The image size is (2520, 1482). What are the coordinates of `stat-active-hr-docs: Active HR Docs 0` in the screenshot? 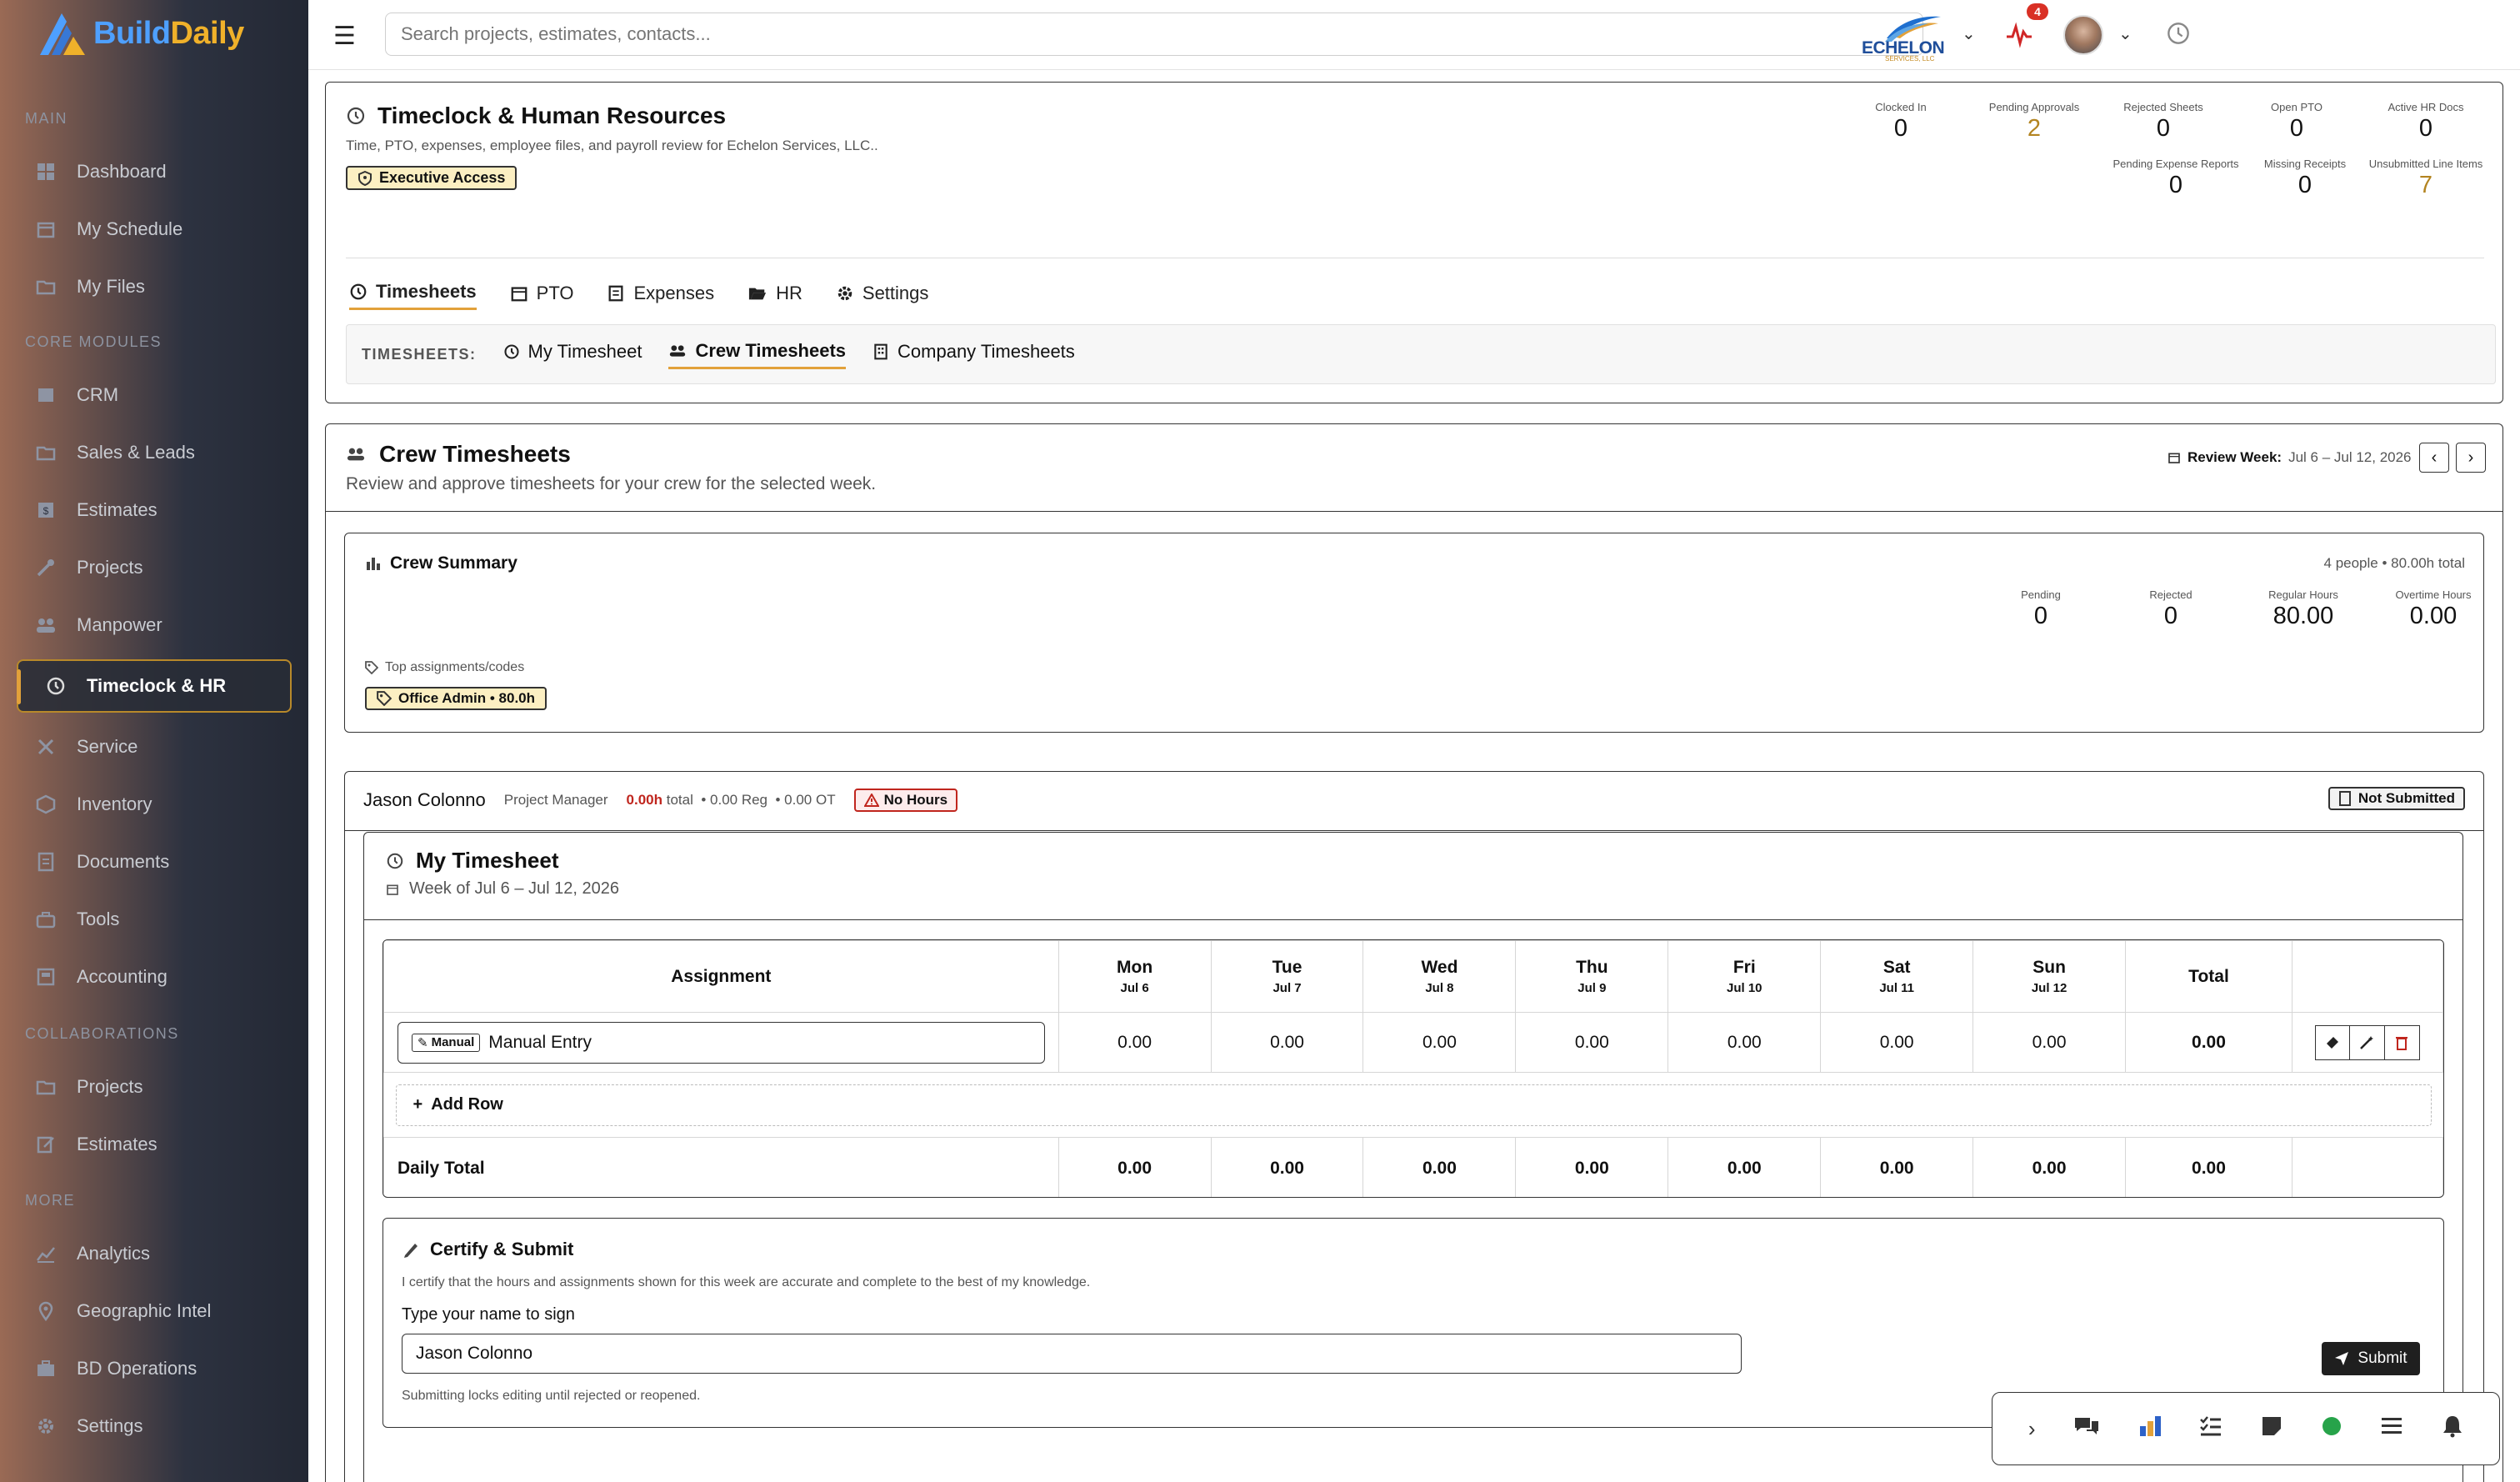 It's located at (2425, 122).